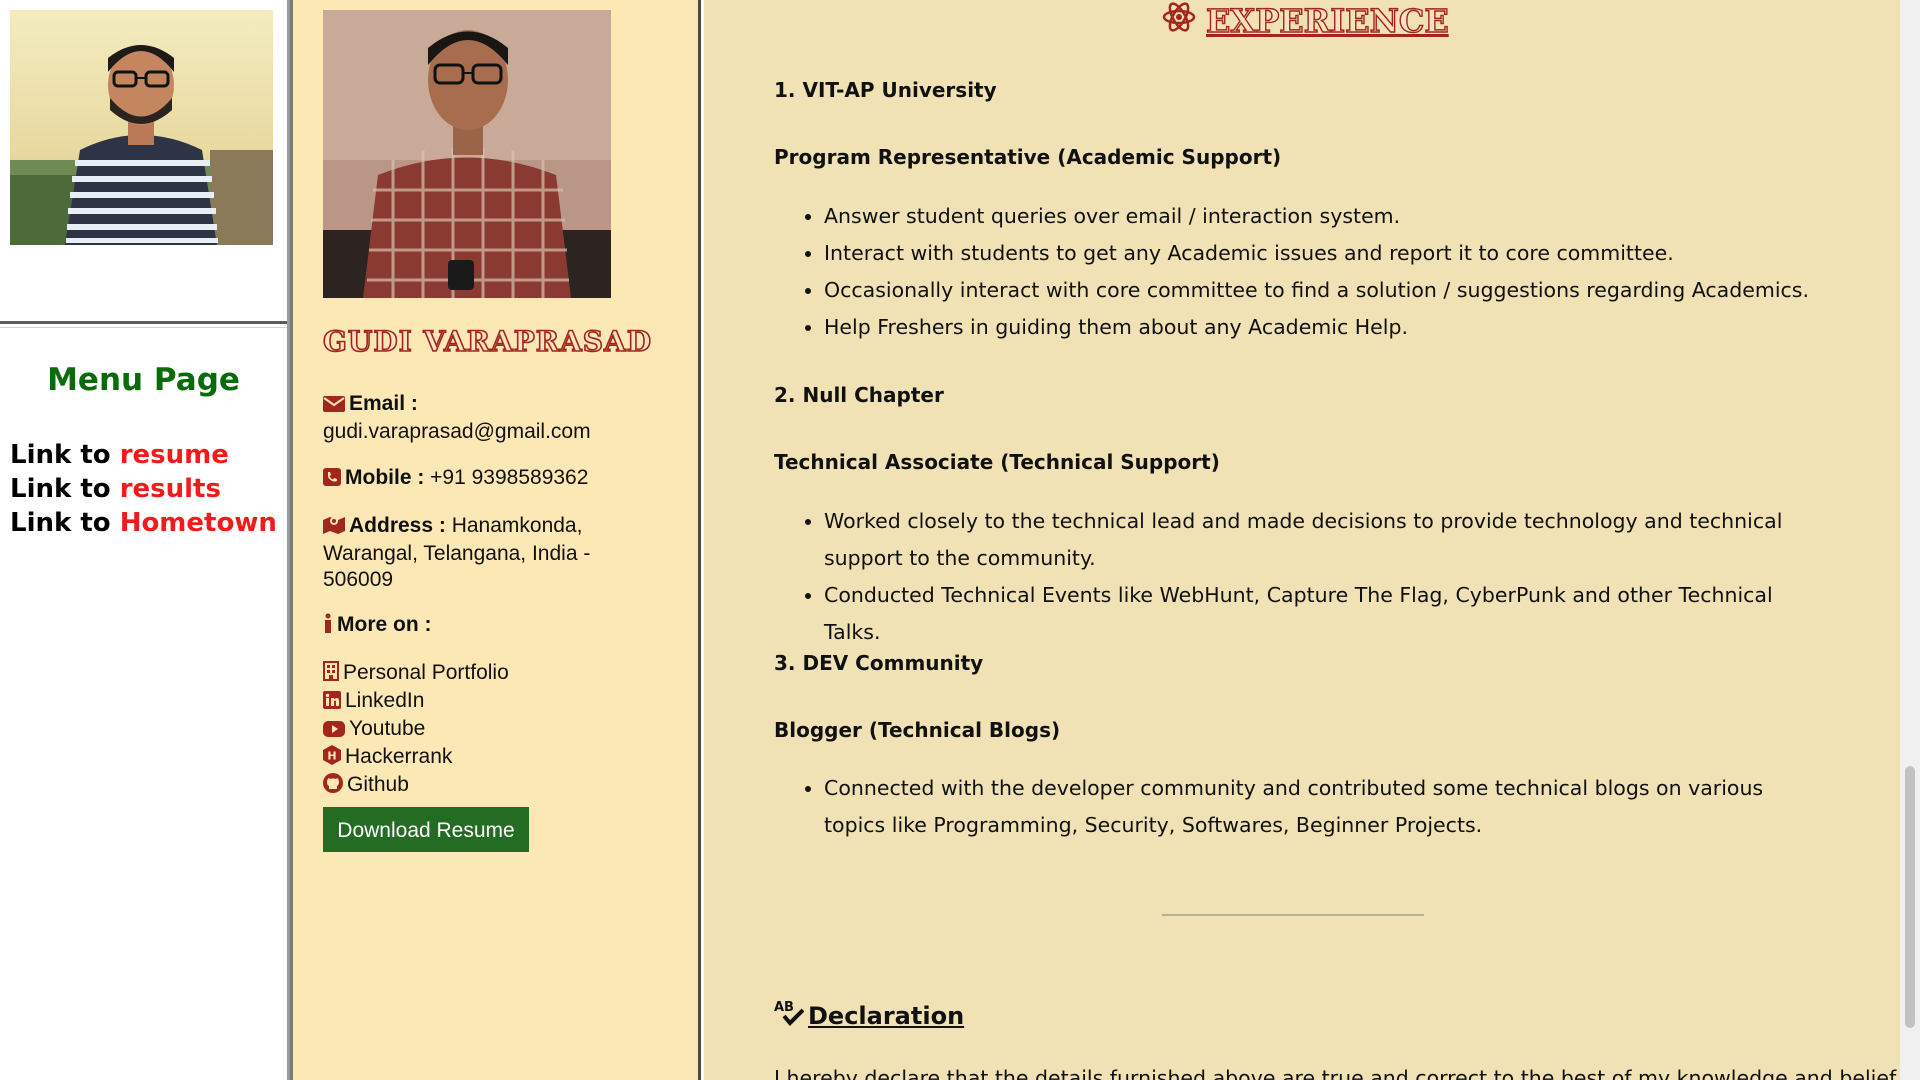 The width and height of the screenshot is (1920, 1080). I want to click on linkedin-icon, so click(332, 703).